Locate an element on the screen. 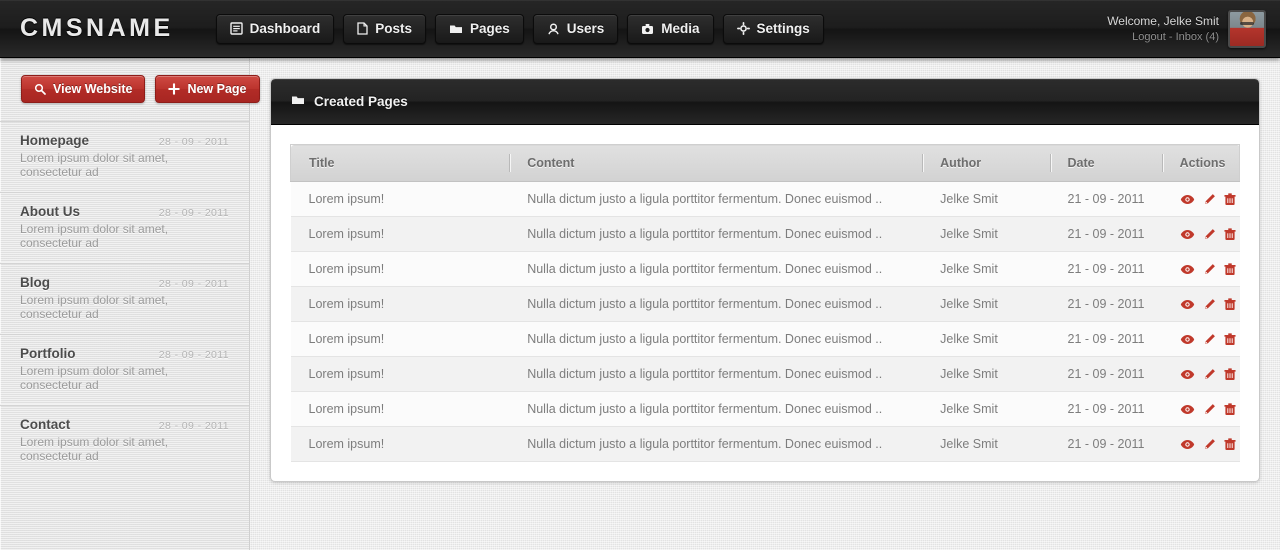 The image size is (1280, 550). nav-label: Media is located at coordinates (680, 28).